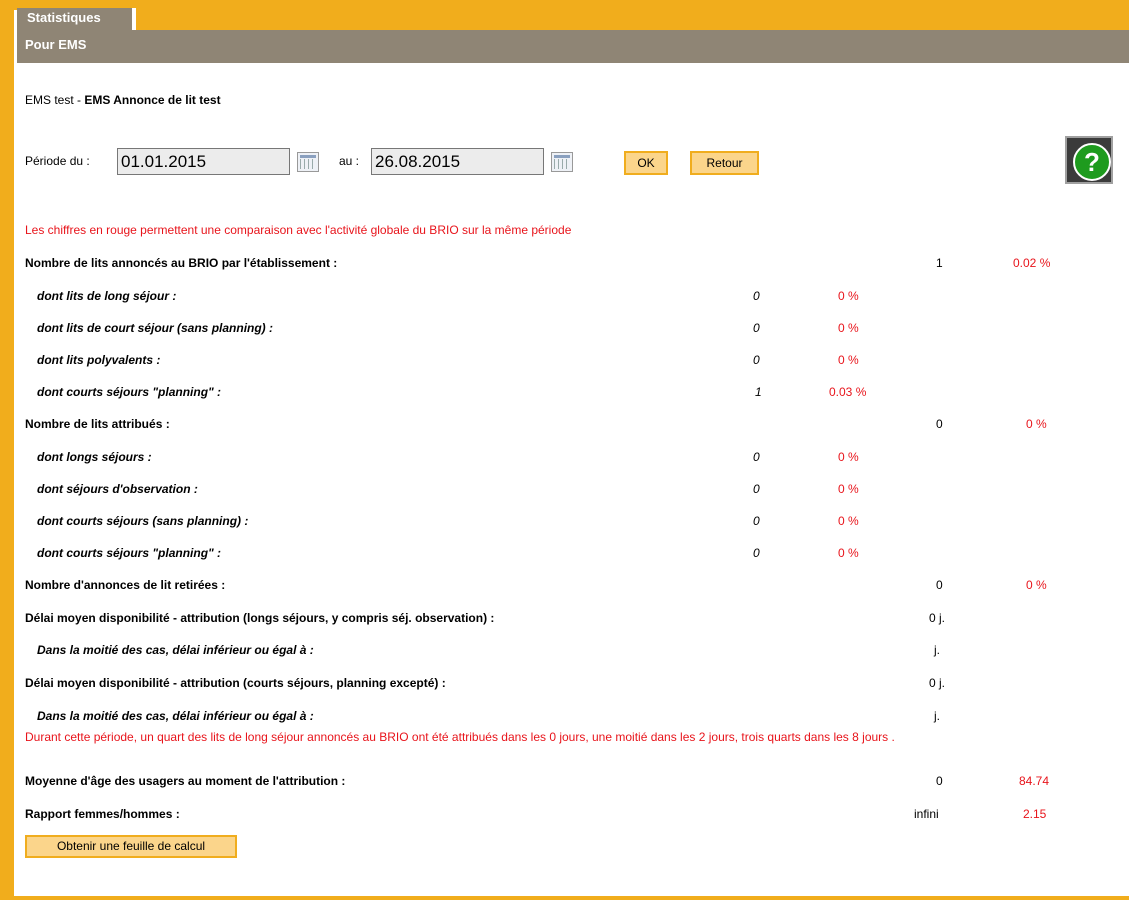  I want to click on row-label: dont longs séjours :, so click(94, 457).